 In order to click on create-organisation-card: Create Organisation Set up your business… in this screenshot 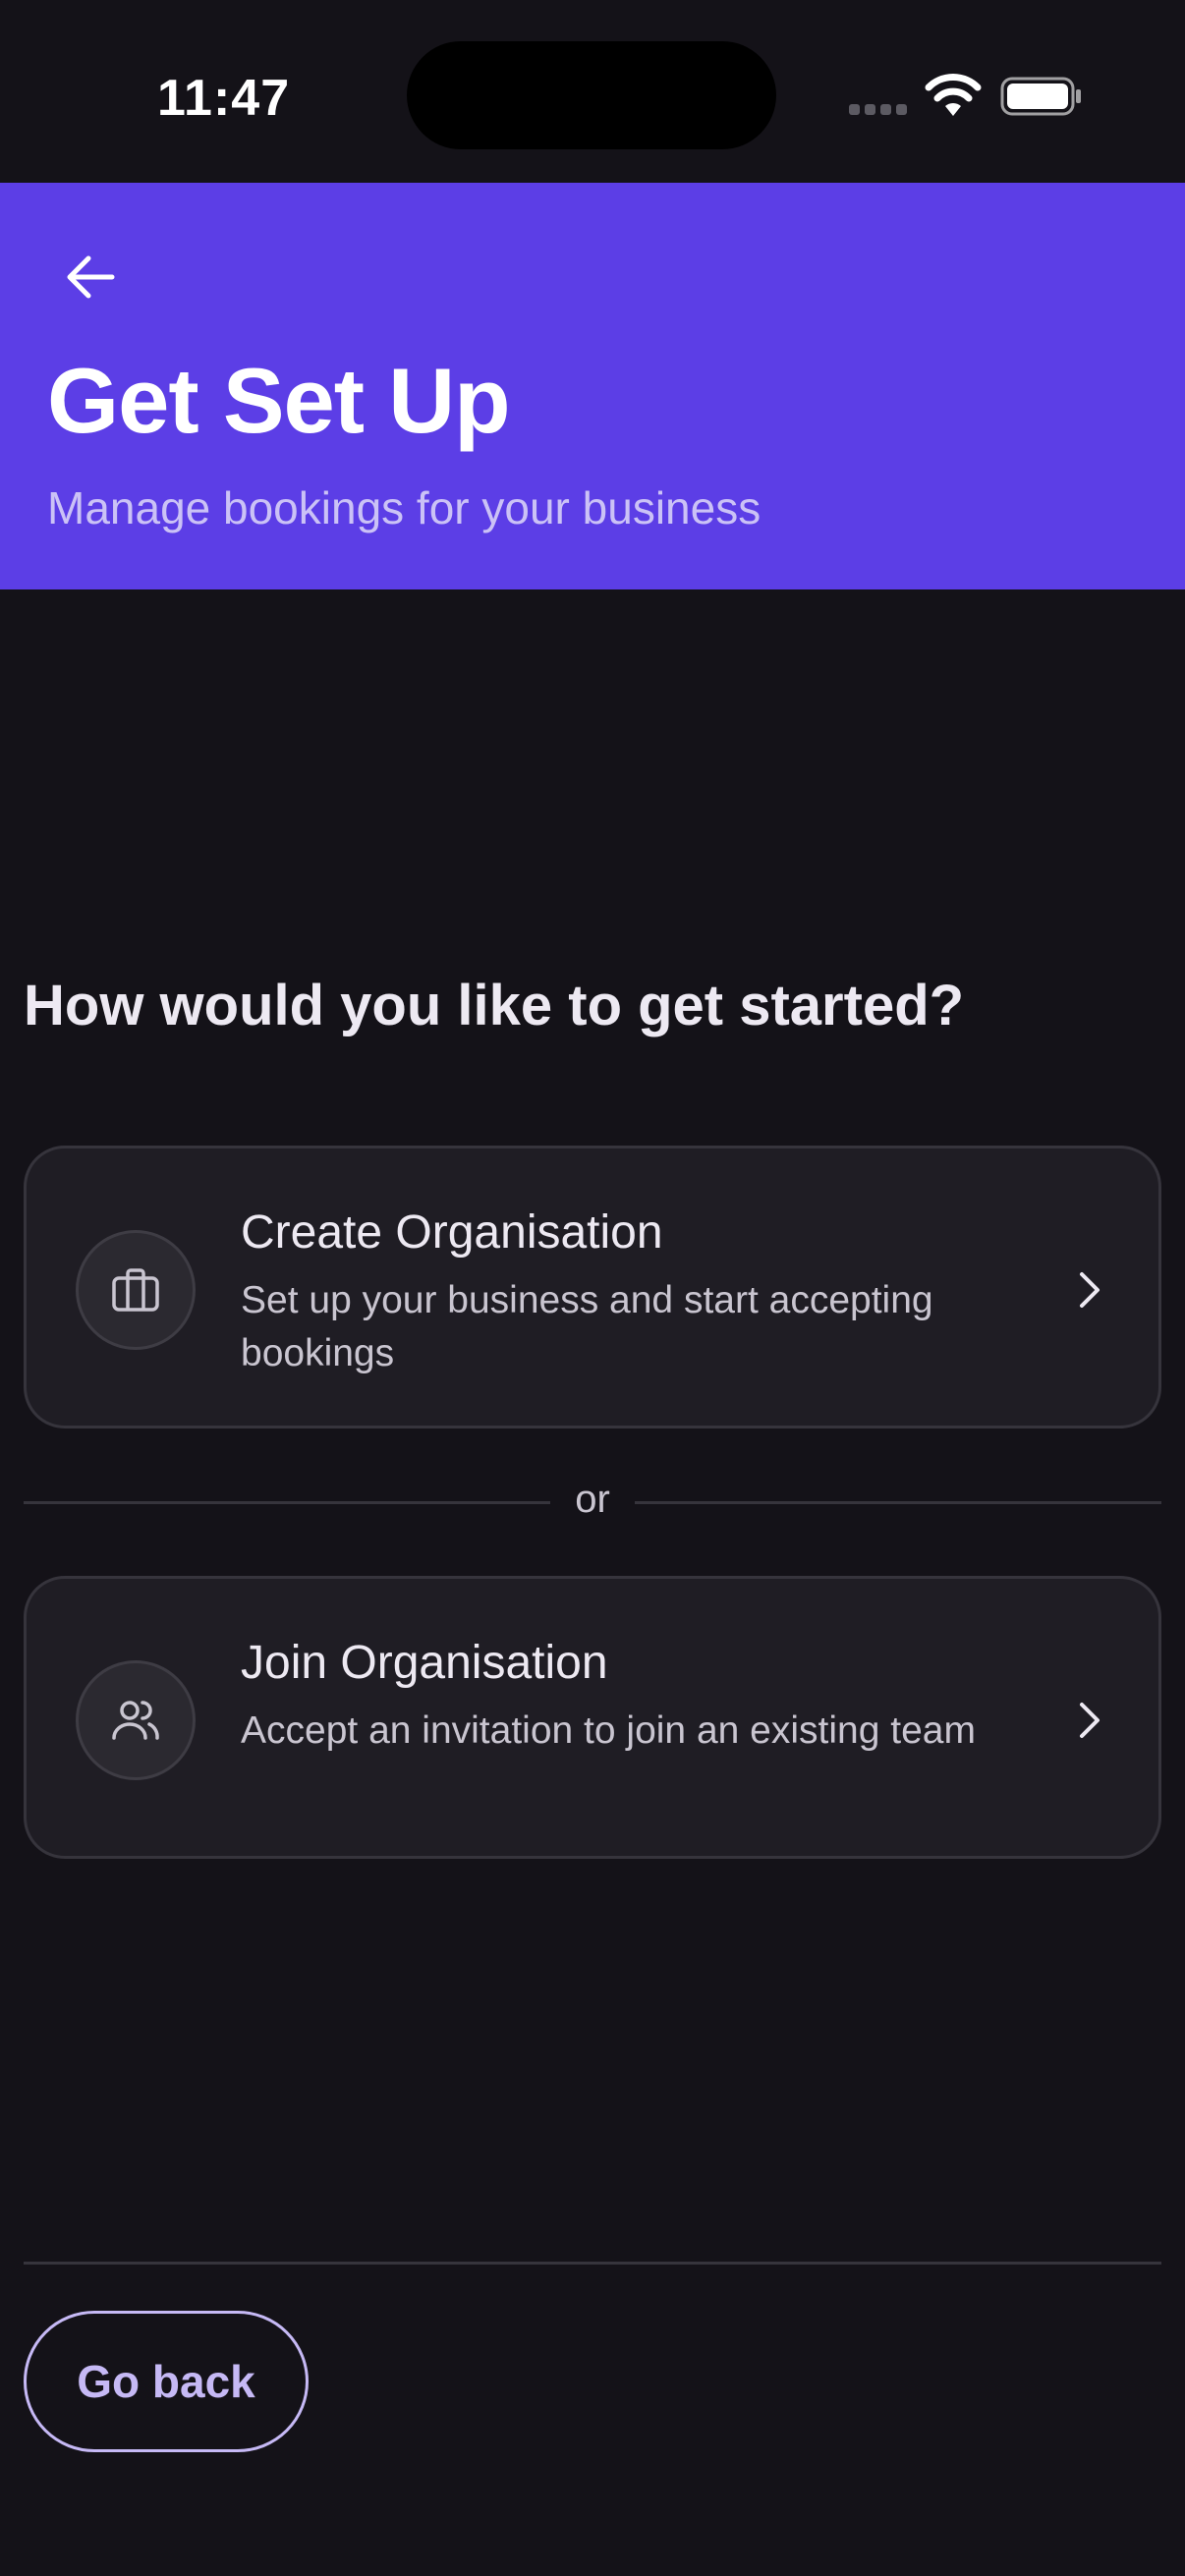, I will do `click(592, 1287)`.